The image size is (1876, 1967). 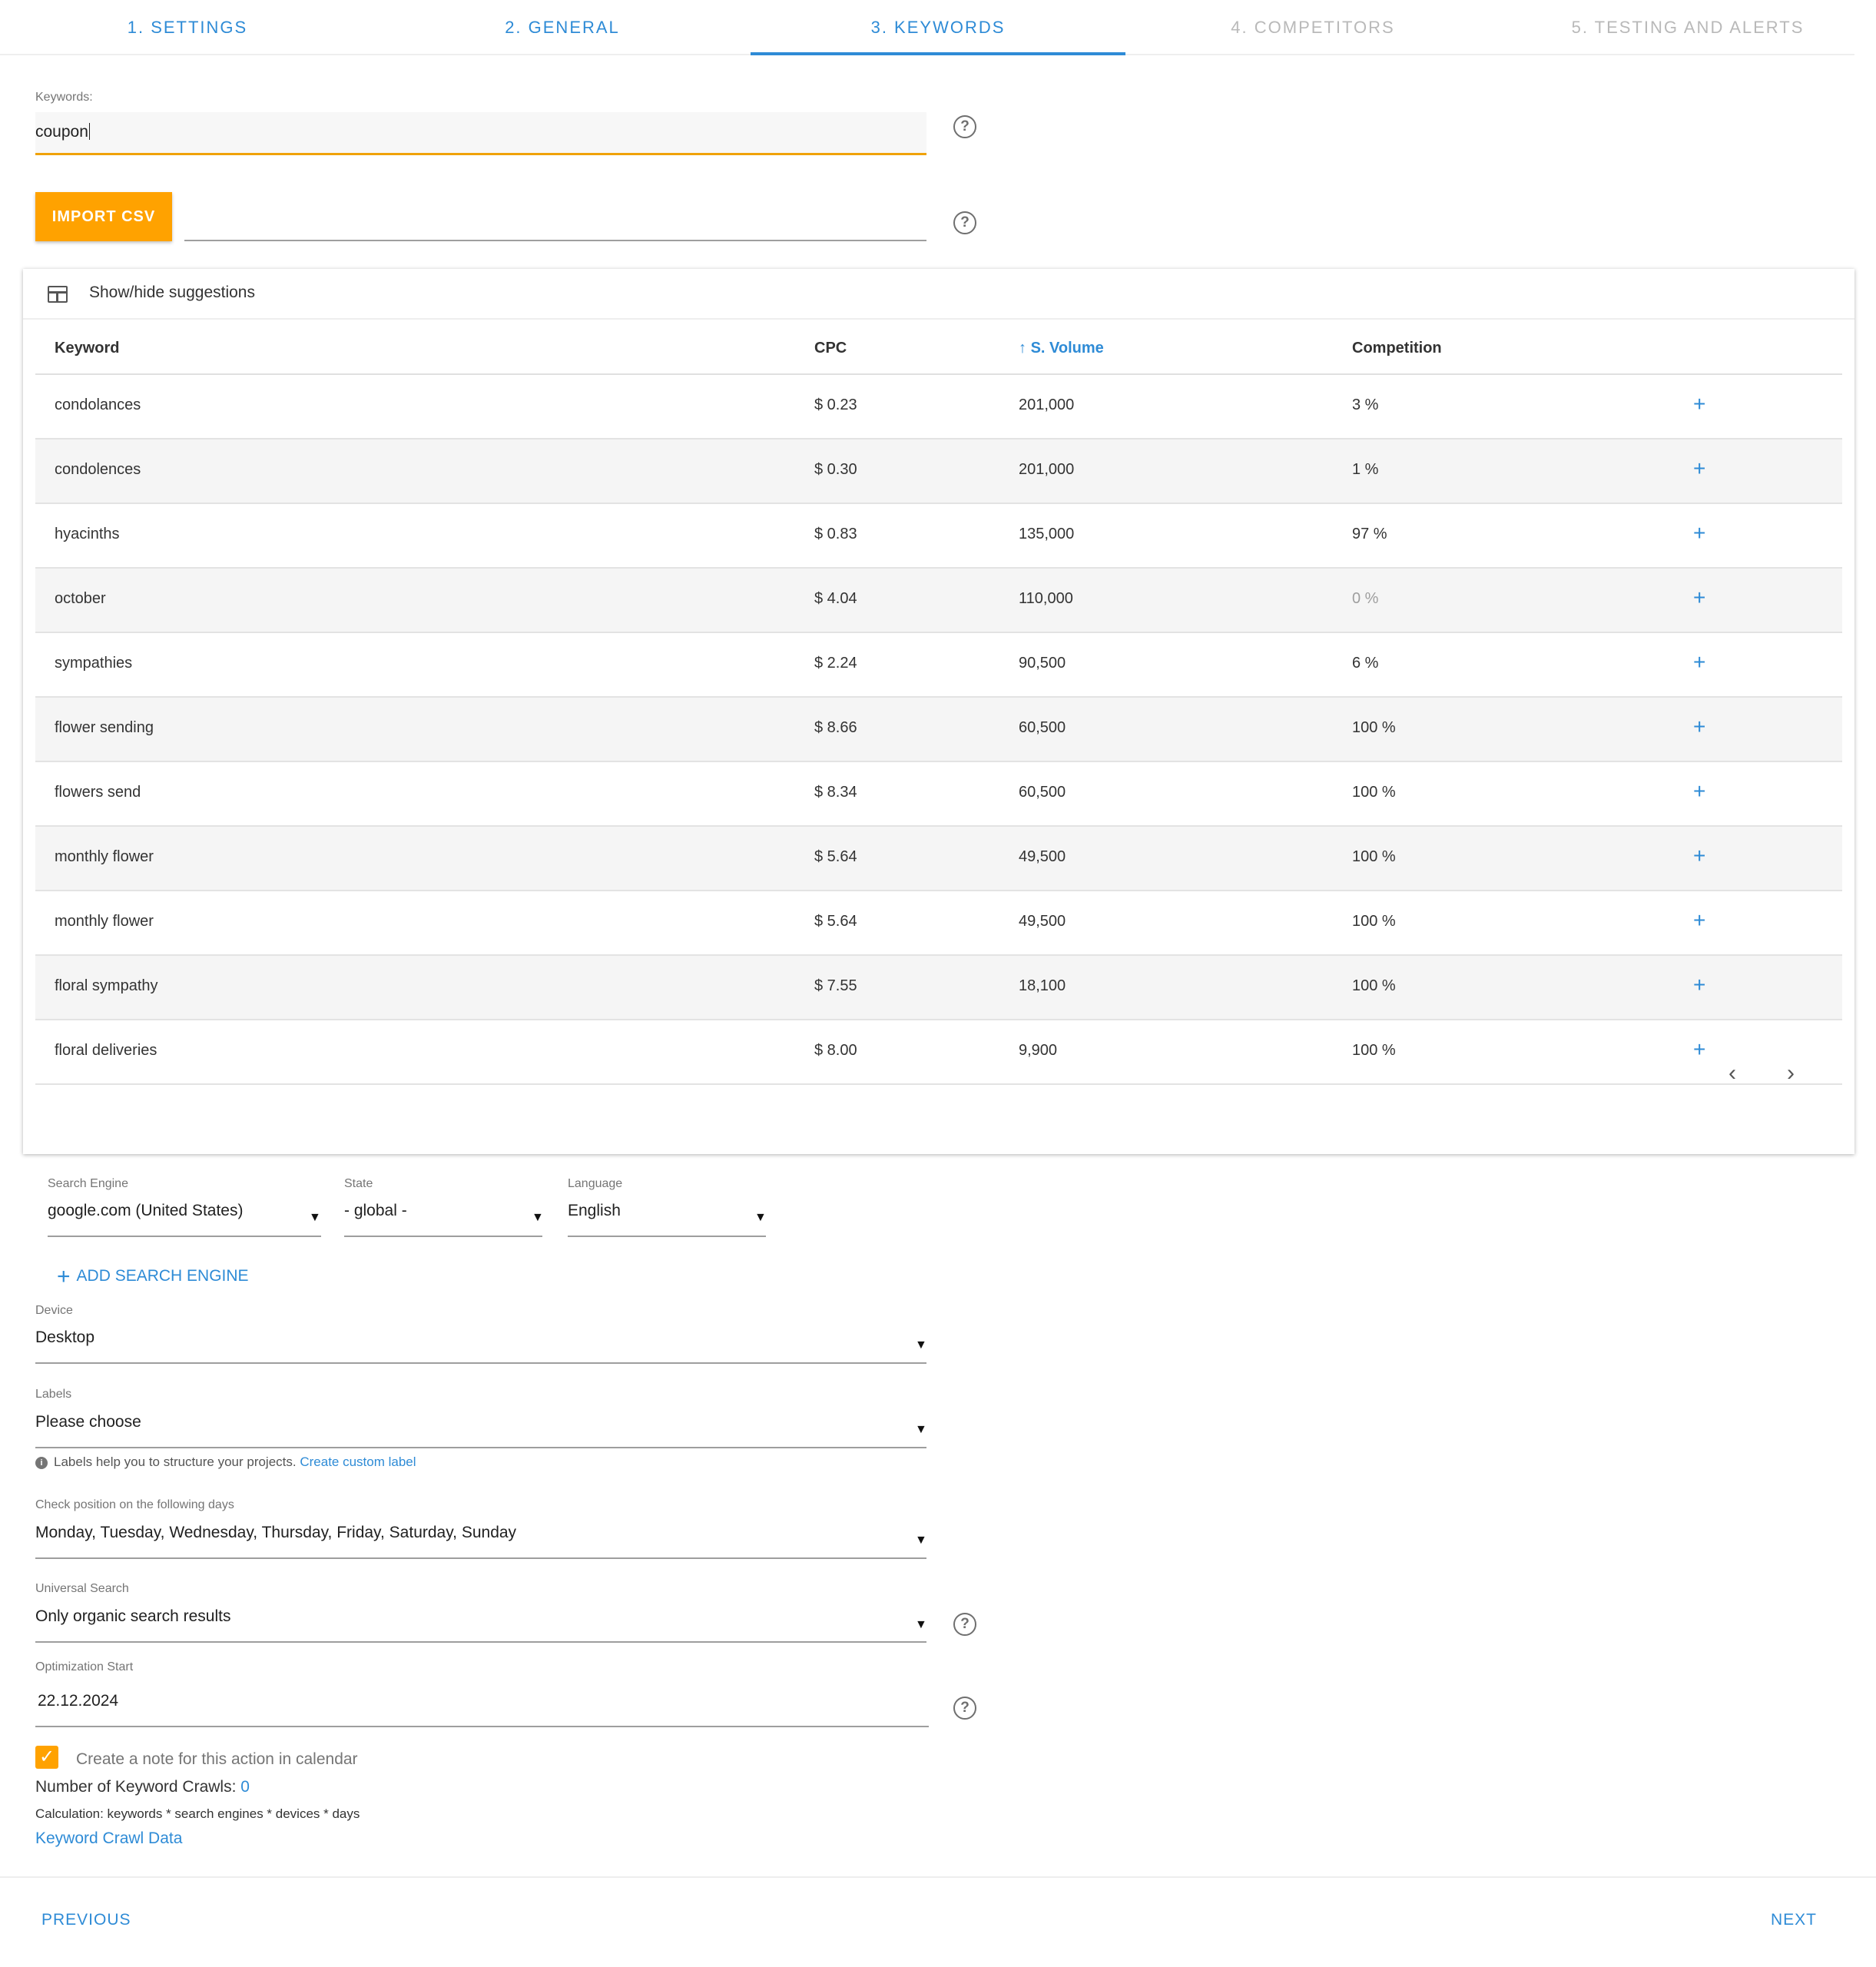 What do you see at coordinates (481, 1558) in the screenshot?
I see `days-select` at bounding box center [481, 1558].